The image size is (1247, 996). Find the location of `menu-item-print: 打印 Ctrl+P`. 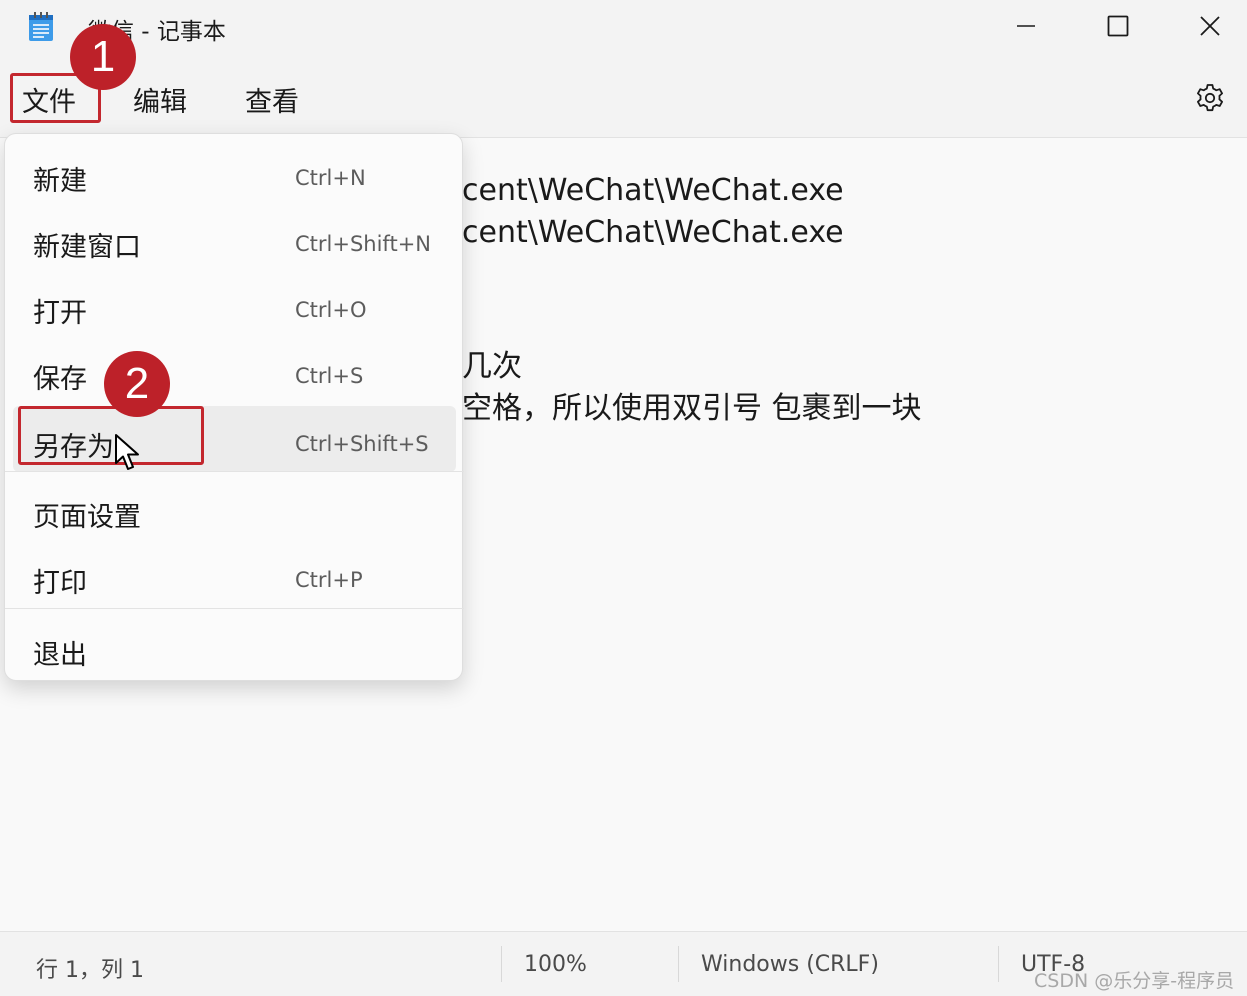

menu-item-print: 打印 Ctrl+P is located at coordinates (234, 575).